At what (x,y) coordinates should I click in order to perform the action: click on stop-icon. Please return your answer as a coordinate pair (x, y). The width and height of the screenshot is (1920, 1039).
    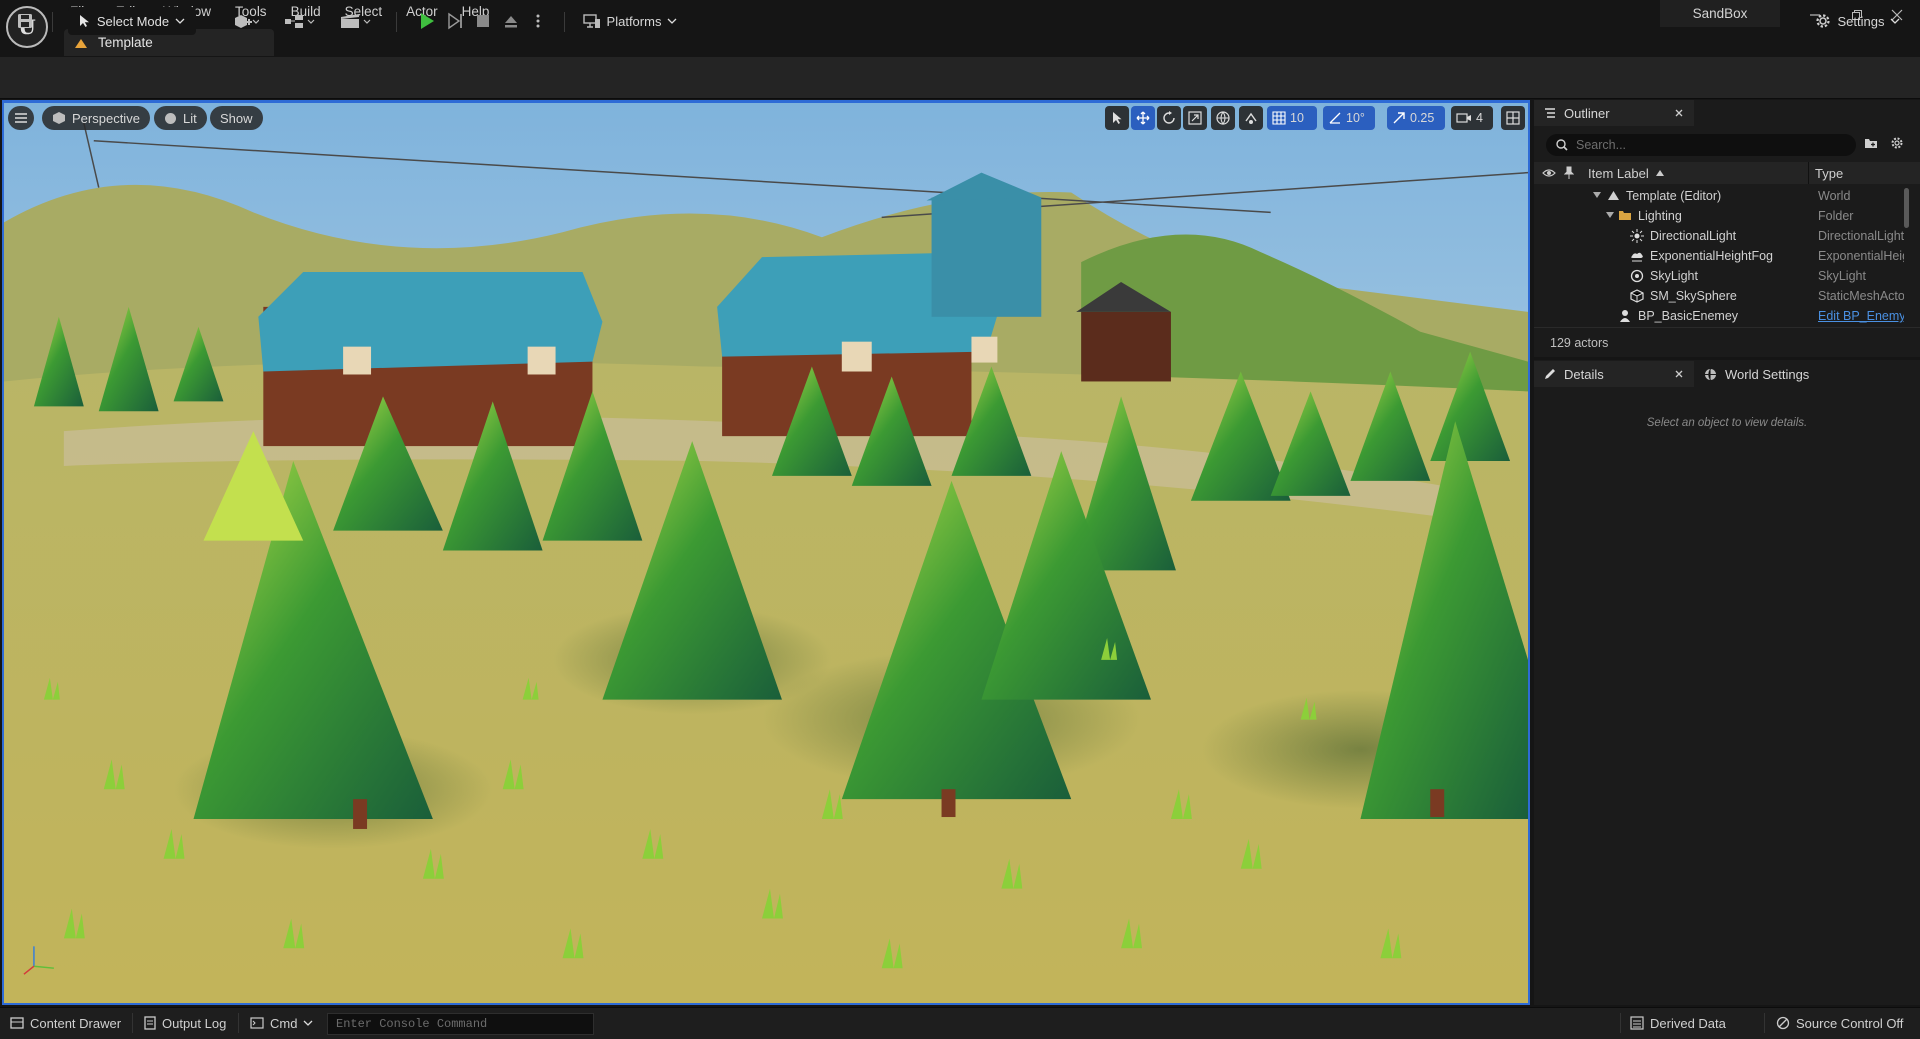
    Looking at the image, I should click on (483, 21).